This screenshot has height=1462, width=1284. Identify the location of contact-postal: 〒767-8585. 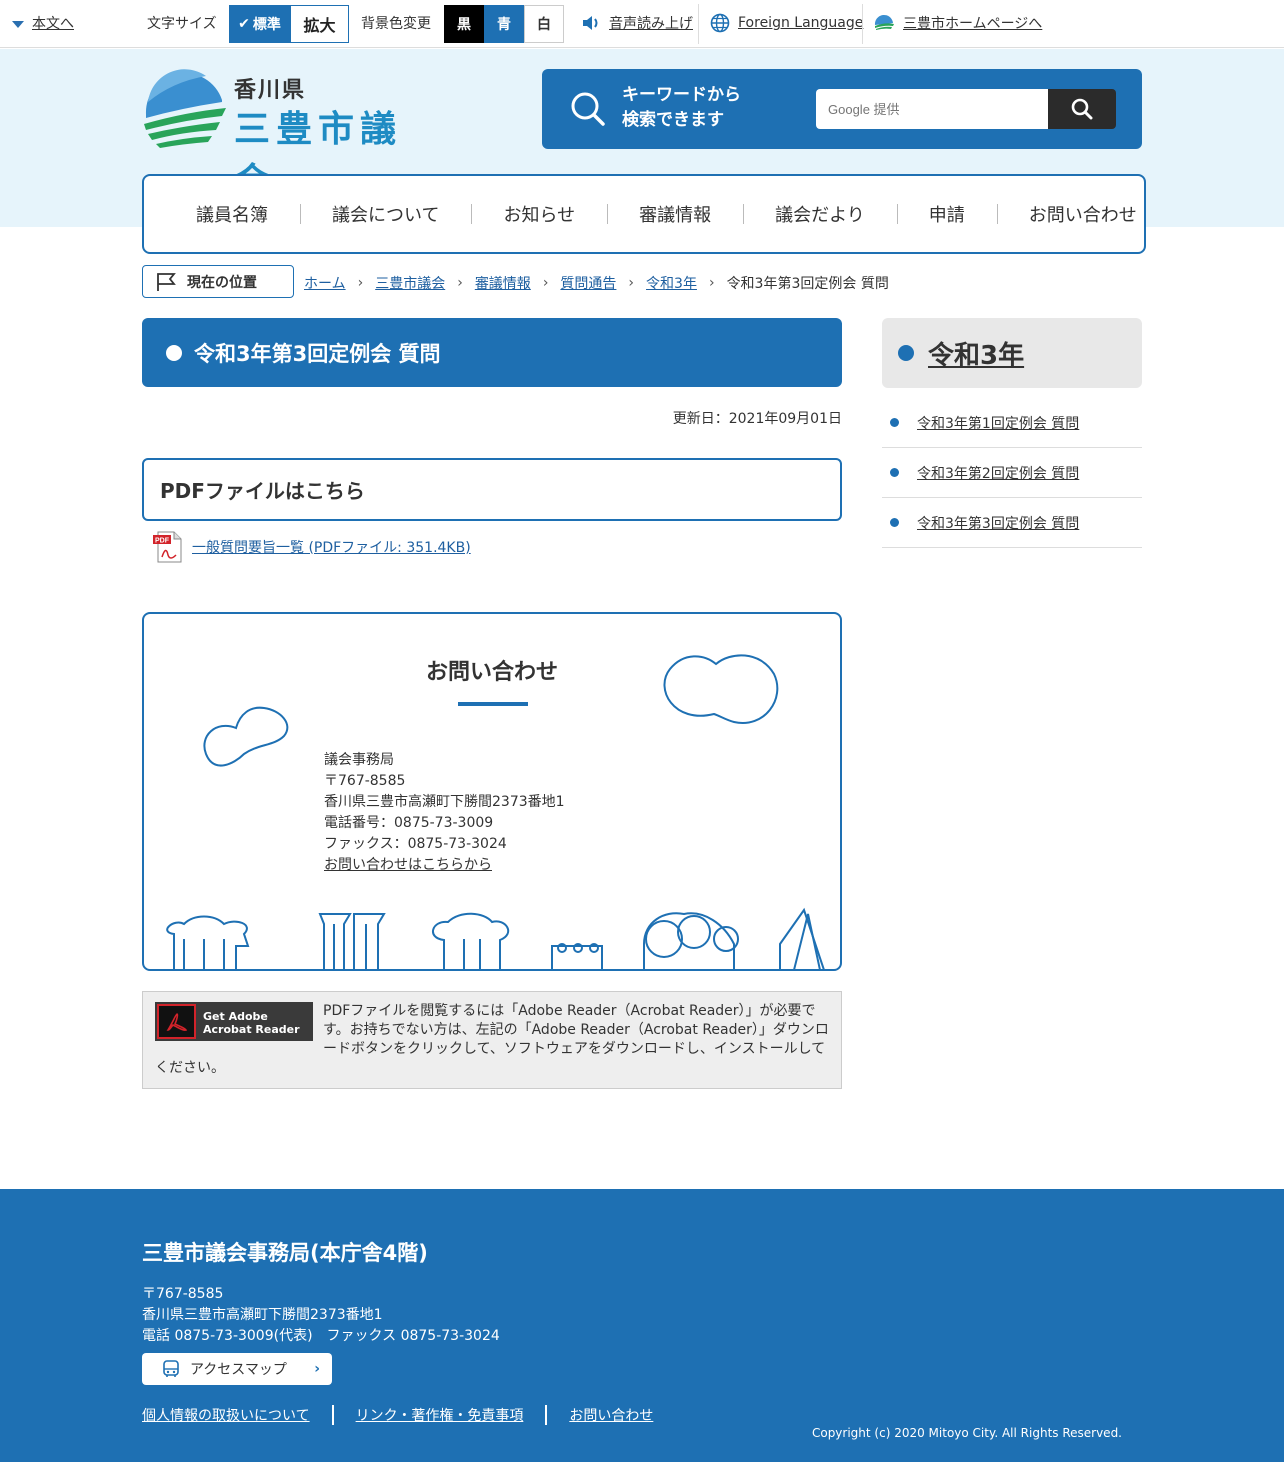
(365, 781).